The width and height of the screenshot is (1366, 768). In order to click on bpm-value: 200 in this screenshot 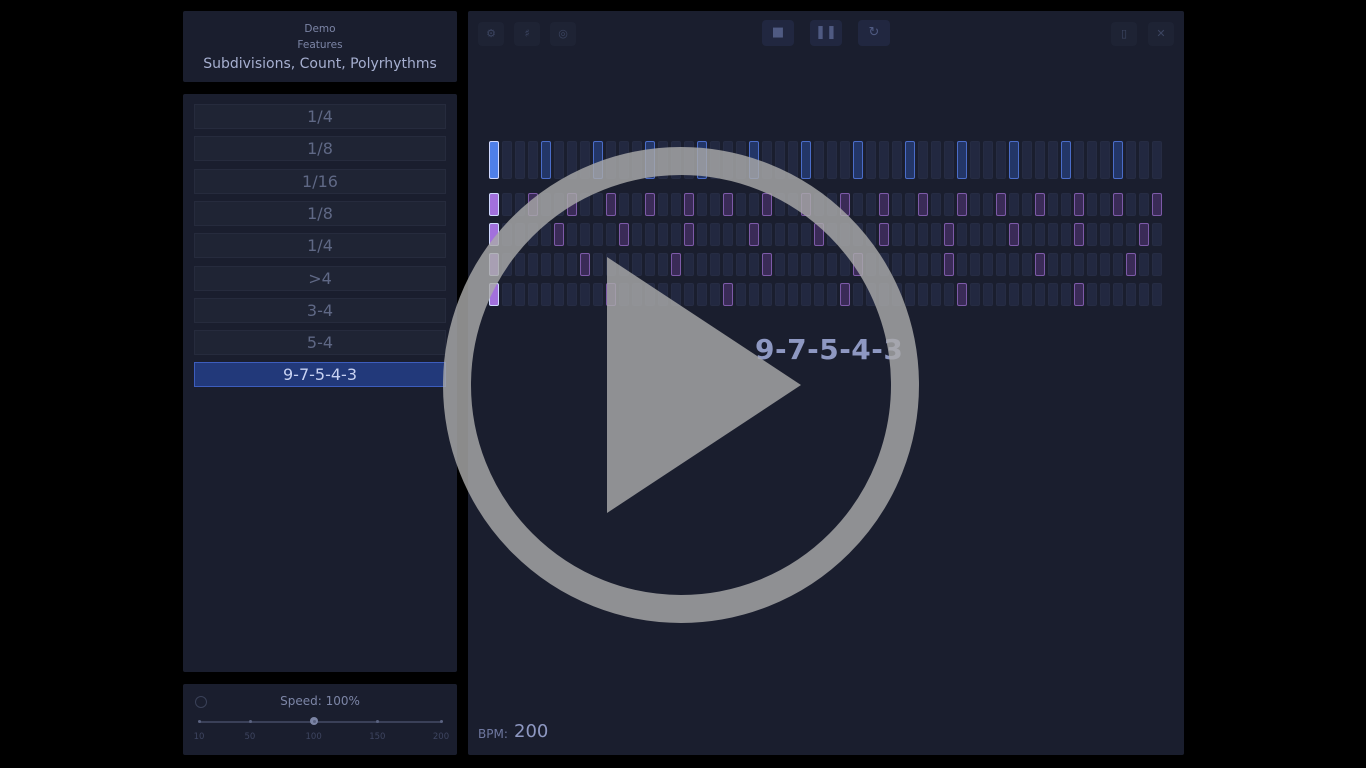, I will do `click(531, 731)`.